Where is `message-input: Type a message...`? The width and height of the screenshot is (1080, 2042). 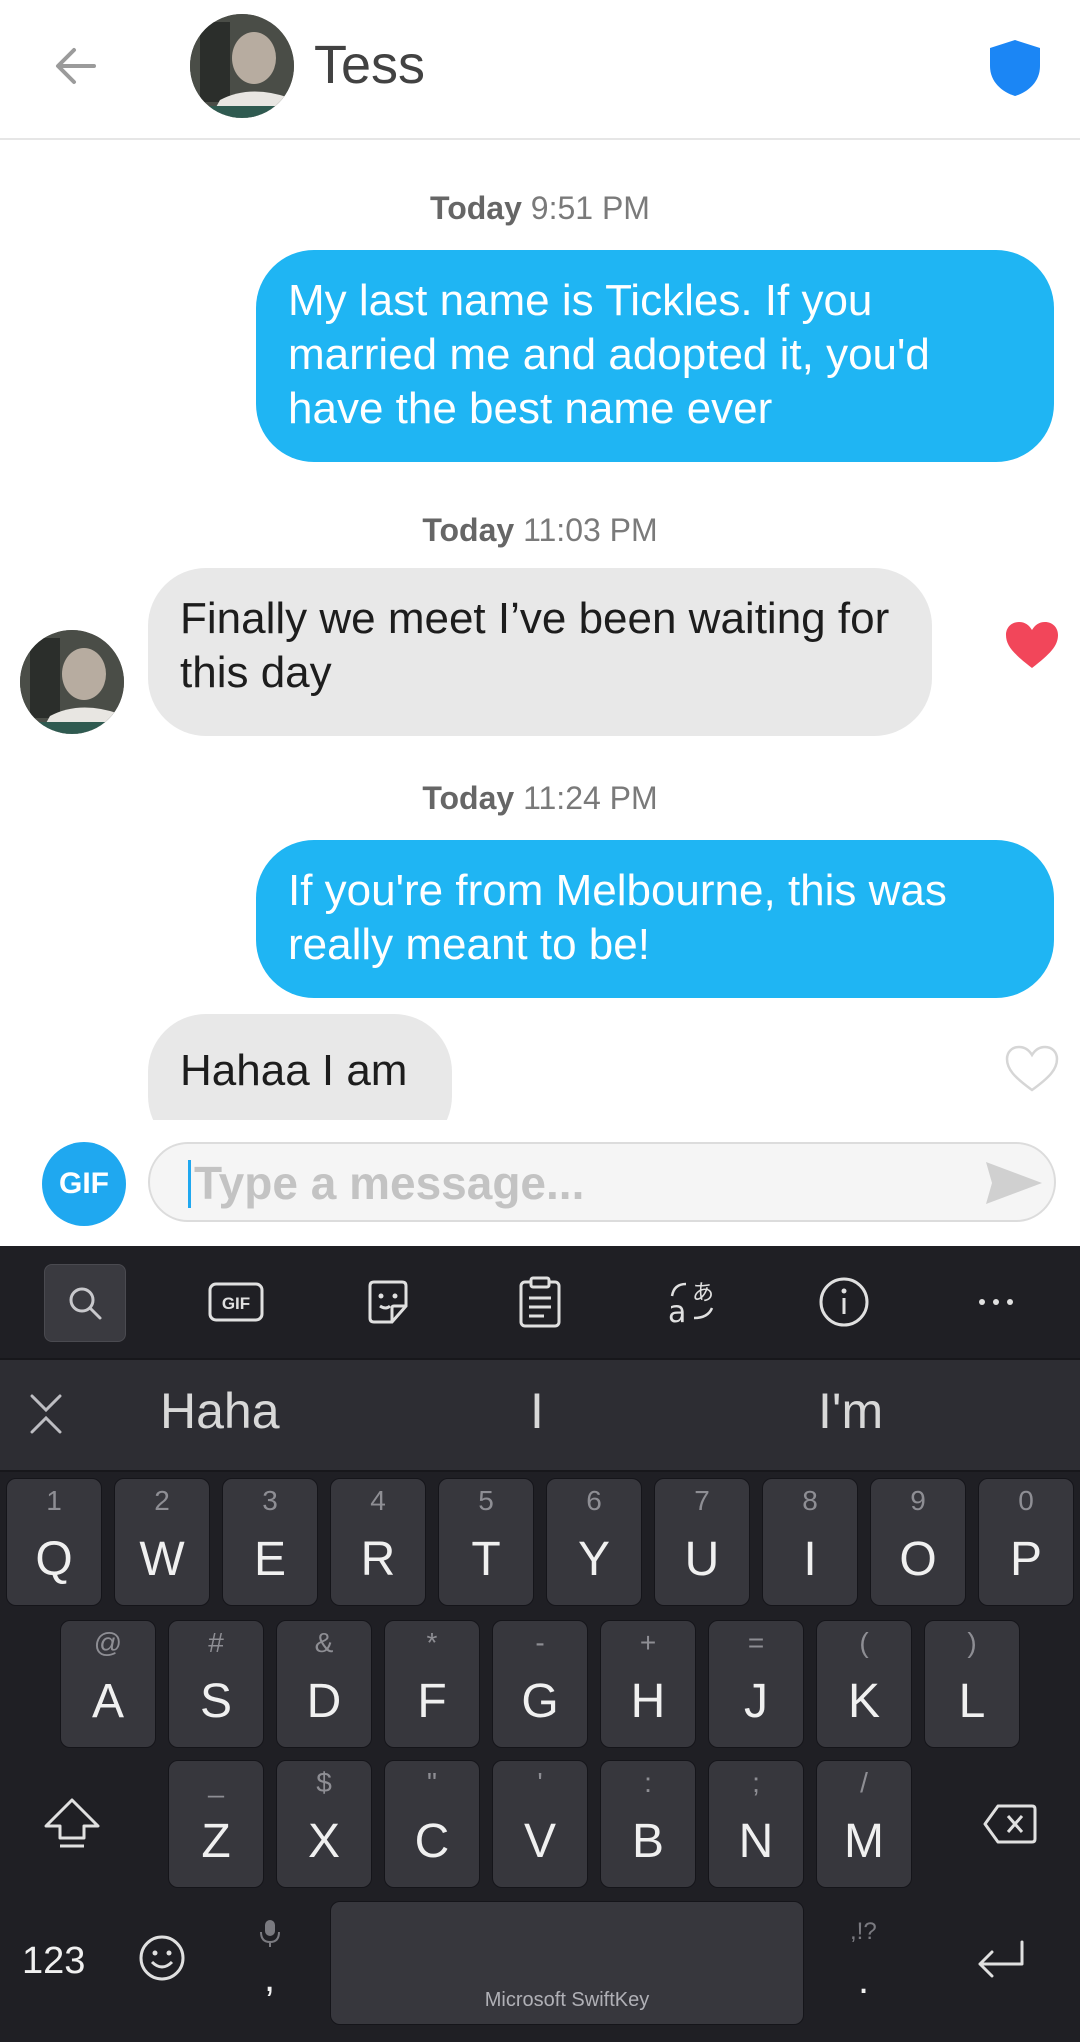 message-input: Type a message... is located at coordinates (602, 1182).